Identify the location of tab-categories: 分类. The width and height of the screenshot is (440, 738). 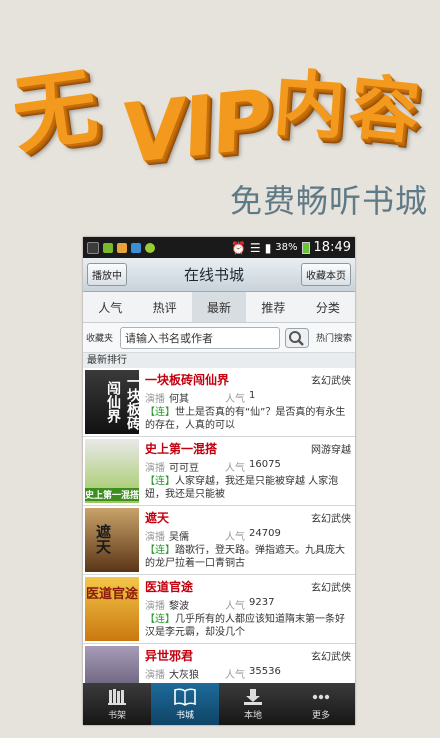
(328, 307).